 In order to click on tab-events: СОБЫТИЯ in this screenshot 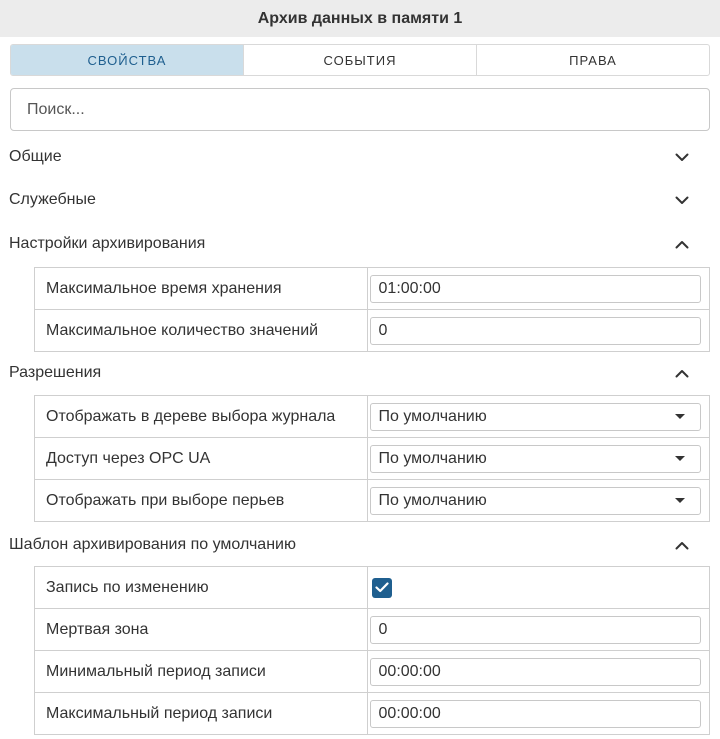, I will do `click(360, 60)`.